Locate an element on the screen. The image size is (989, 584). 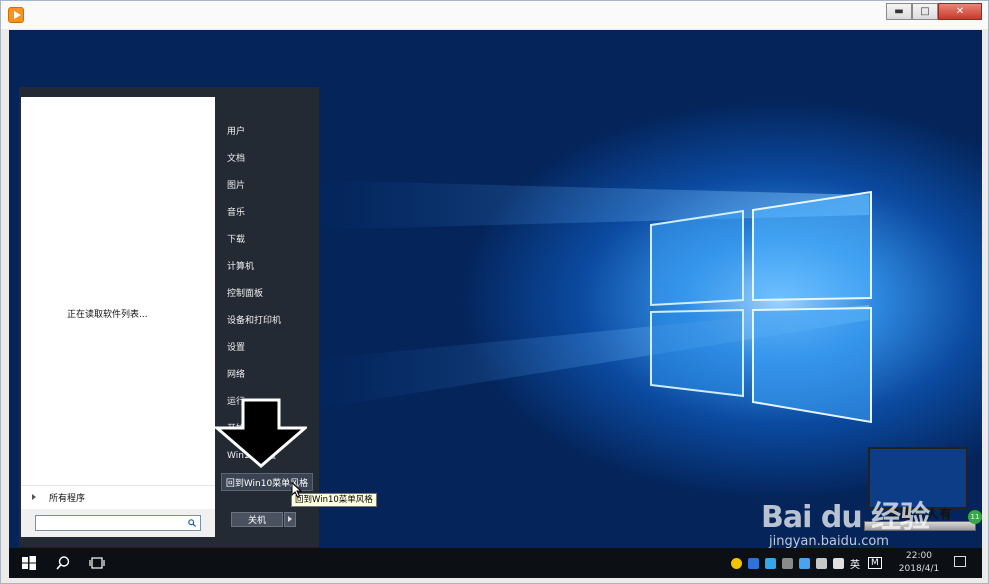
window-controls: ▬ □ ✕ is located at coordinates (934, 12).